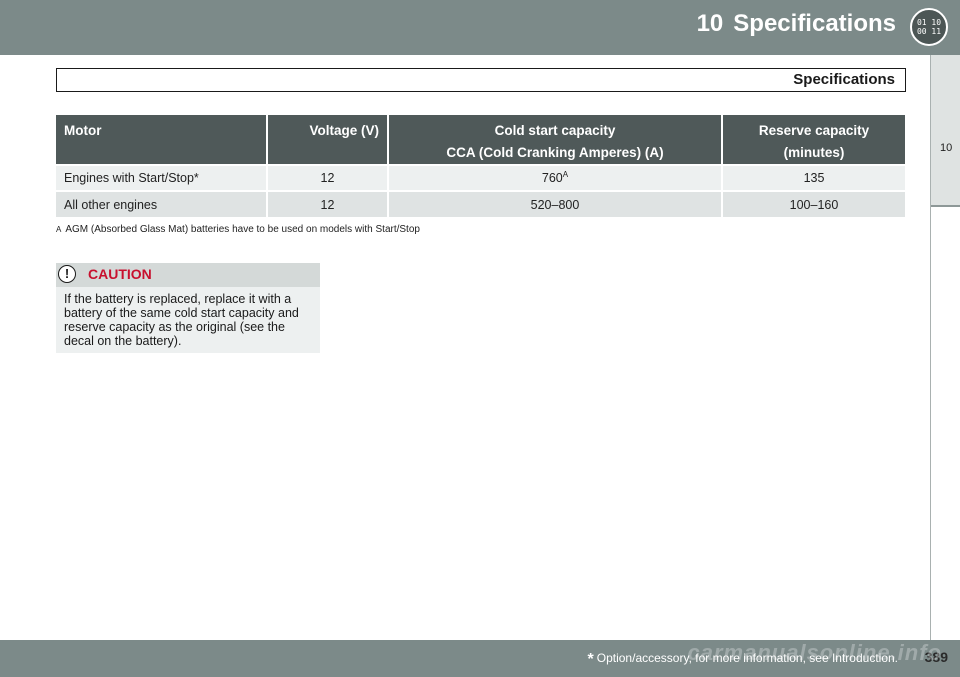 This screenshot has width=960, height=677. Describe the element at coordinates (188, 275) in the screenshot. I see `caution-header: ! CAUTION` at that location.